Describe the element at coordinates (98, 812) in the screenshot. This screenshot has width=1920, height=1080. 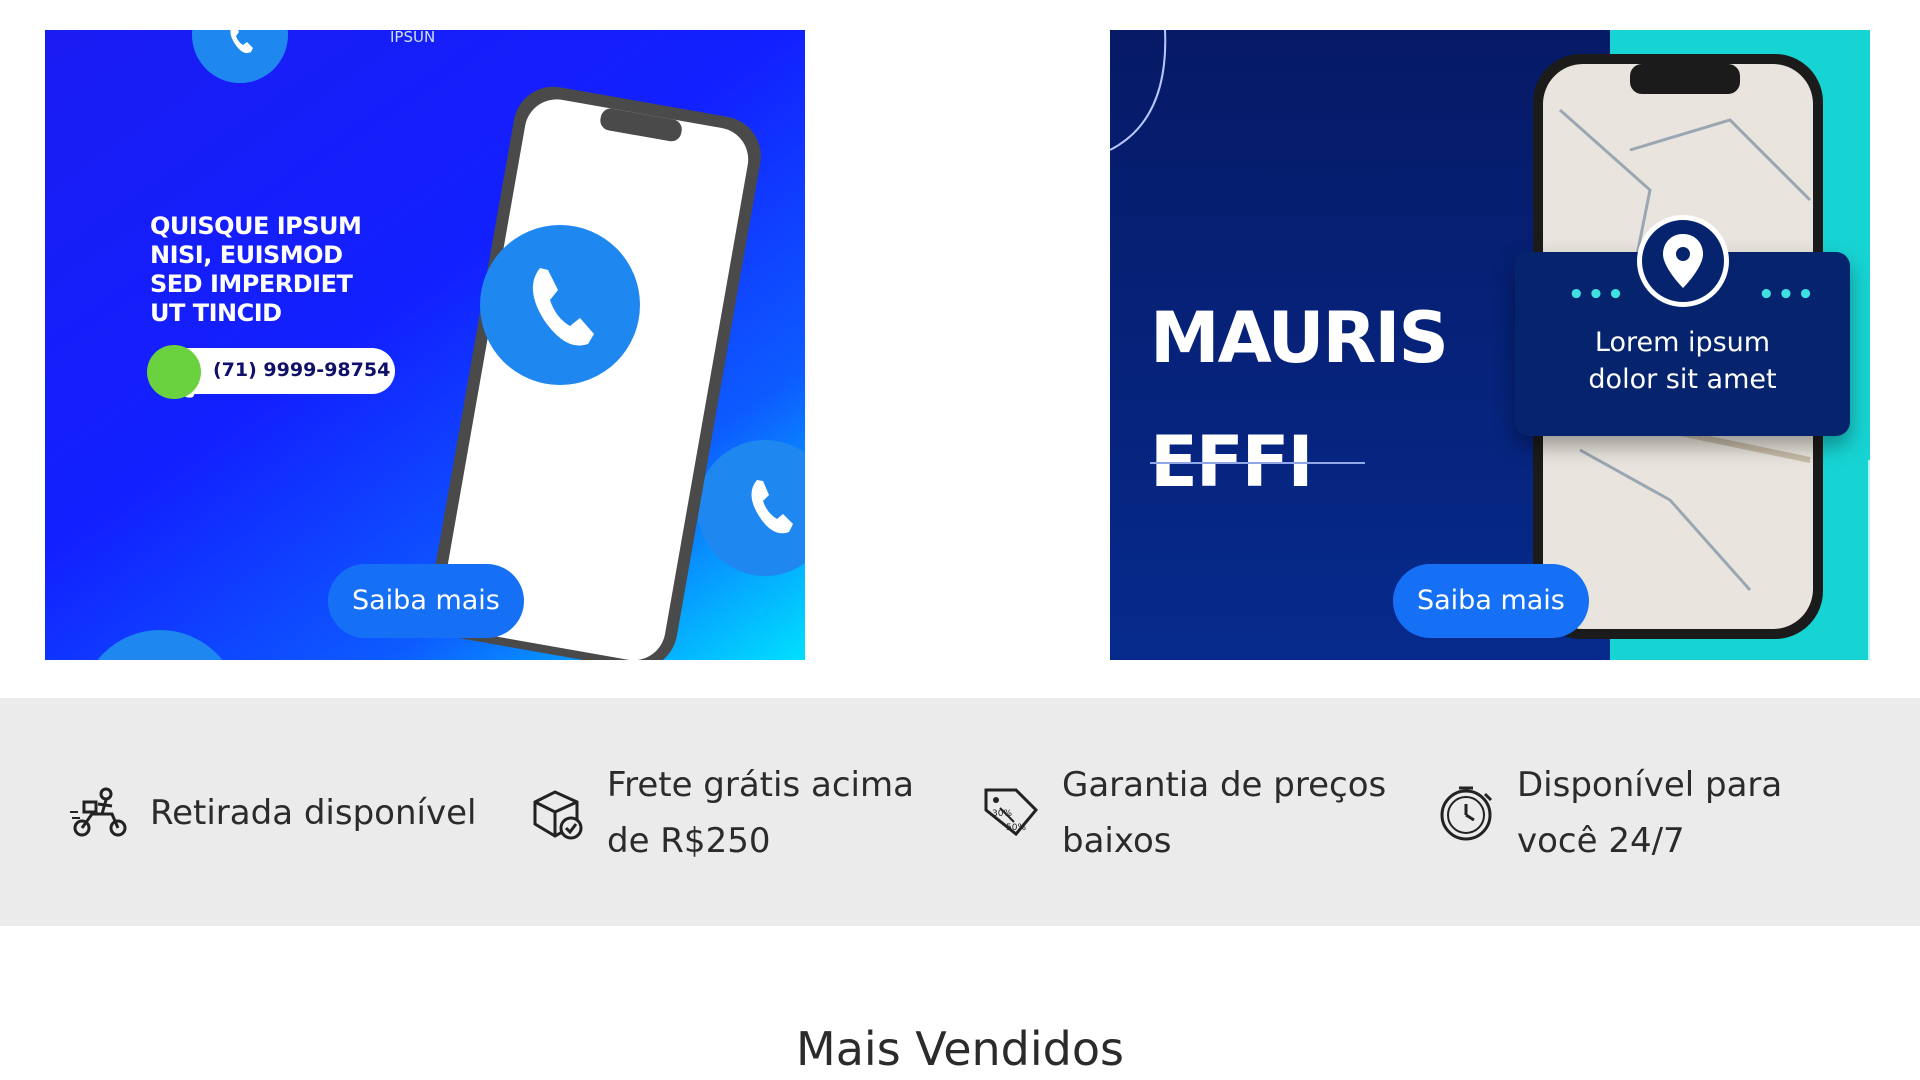
I see `scooter-delivery-icon` at that location.